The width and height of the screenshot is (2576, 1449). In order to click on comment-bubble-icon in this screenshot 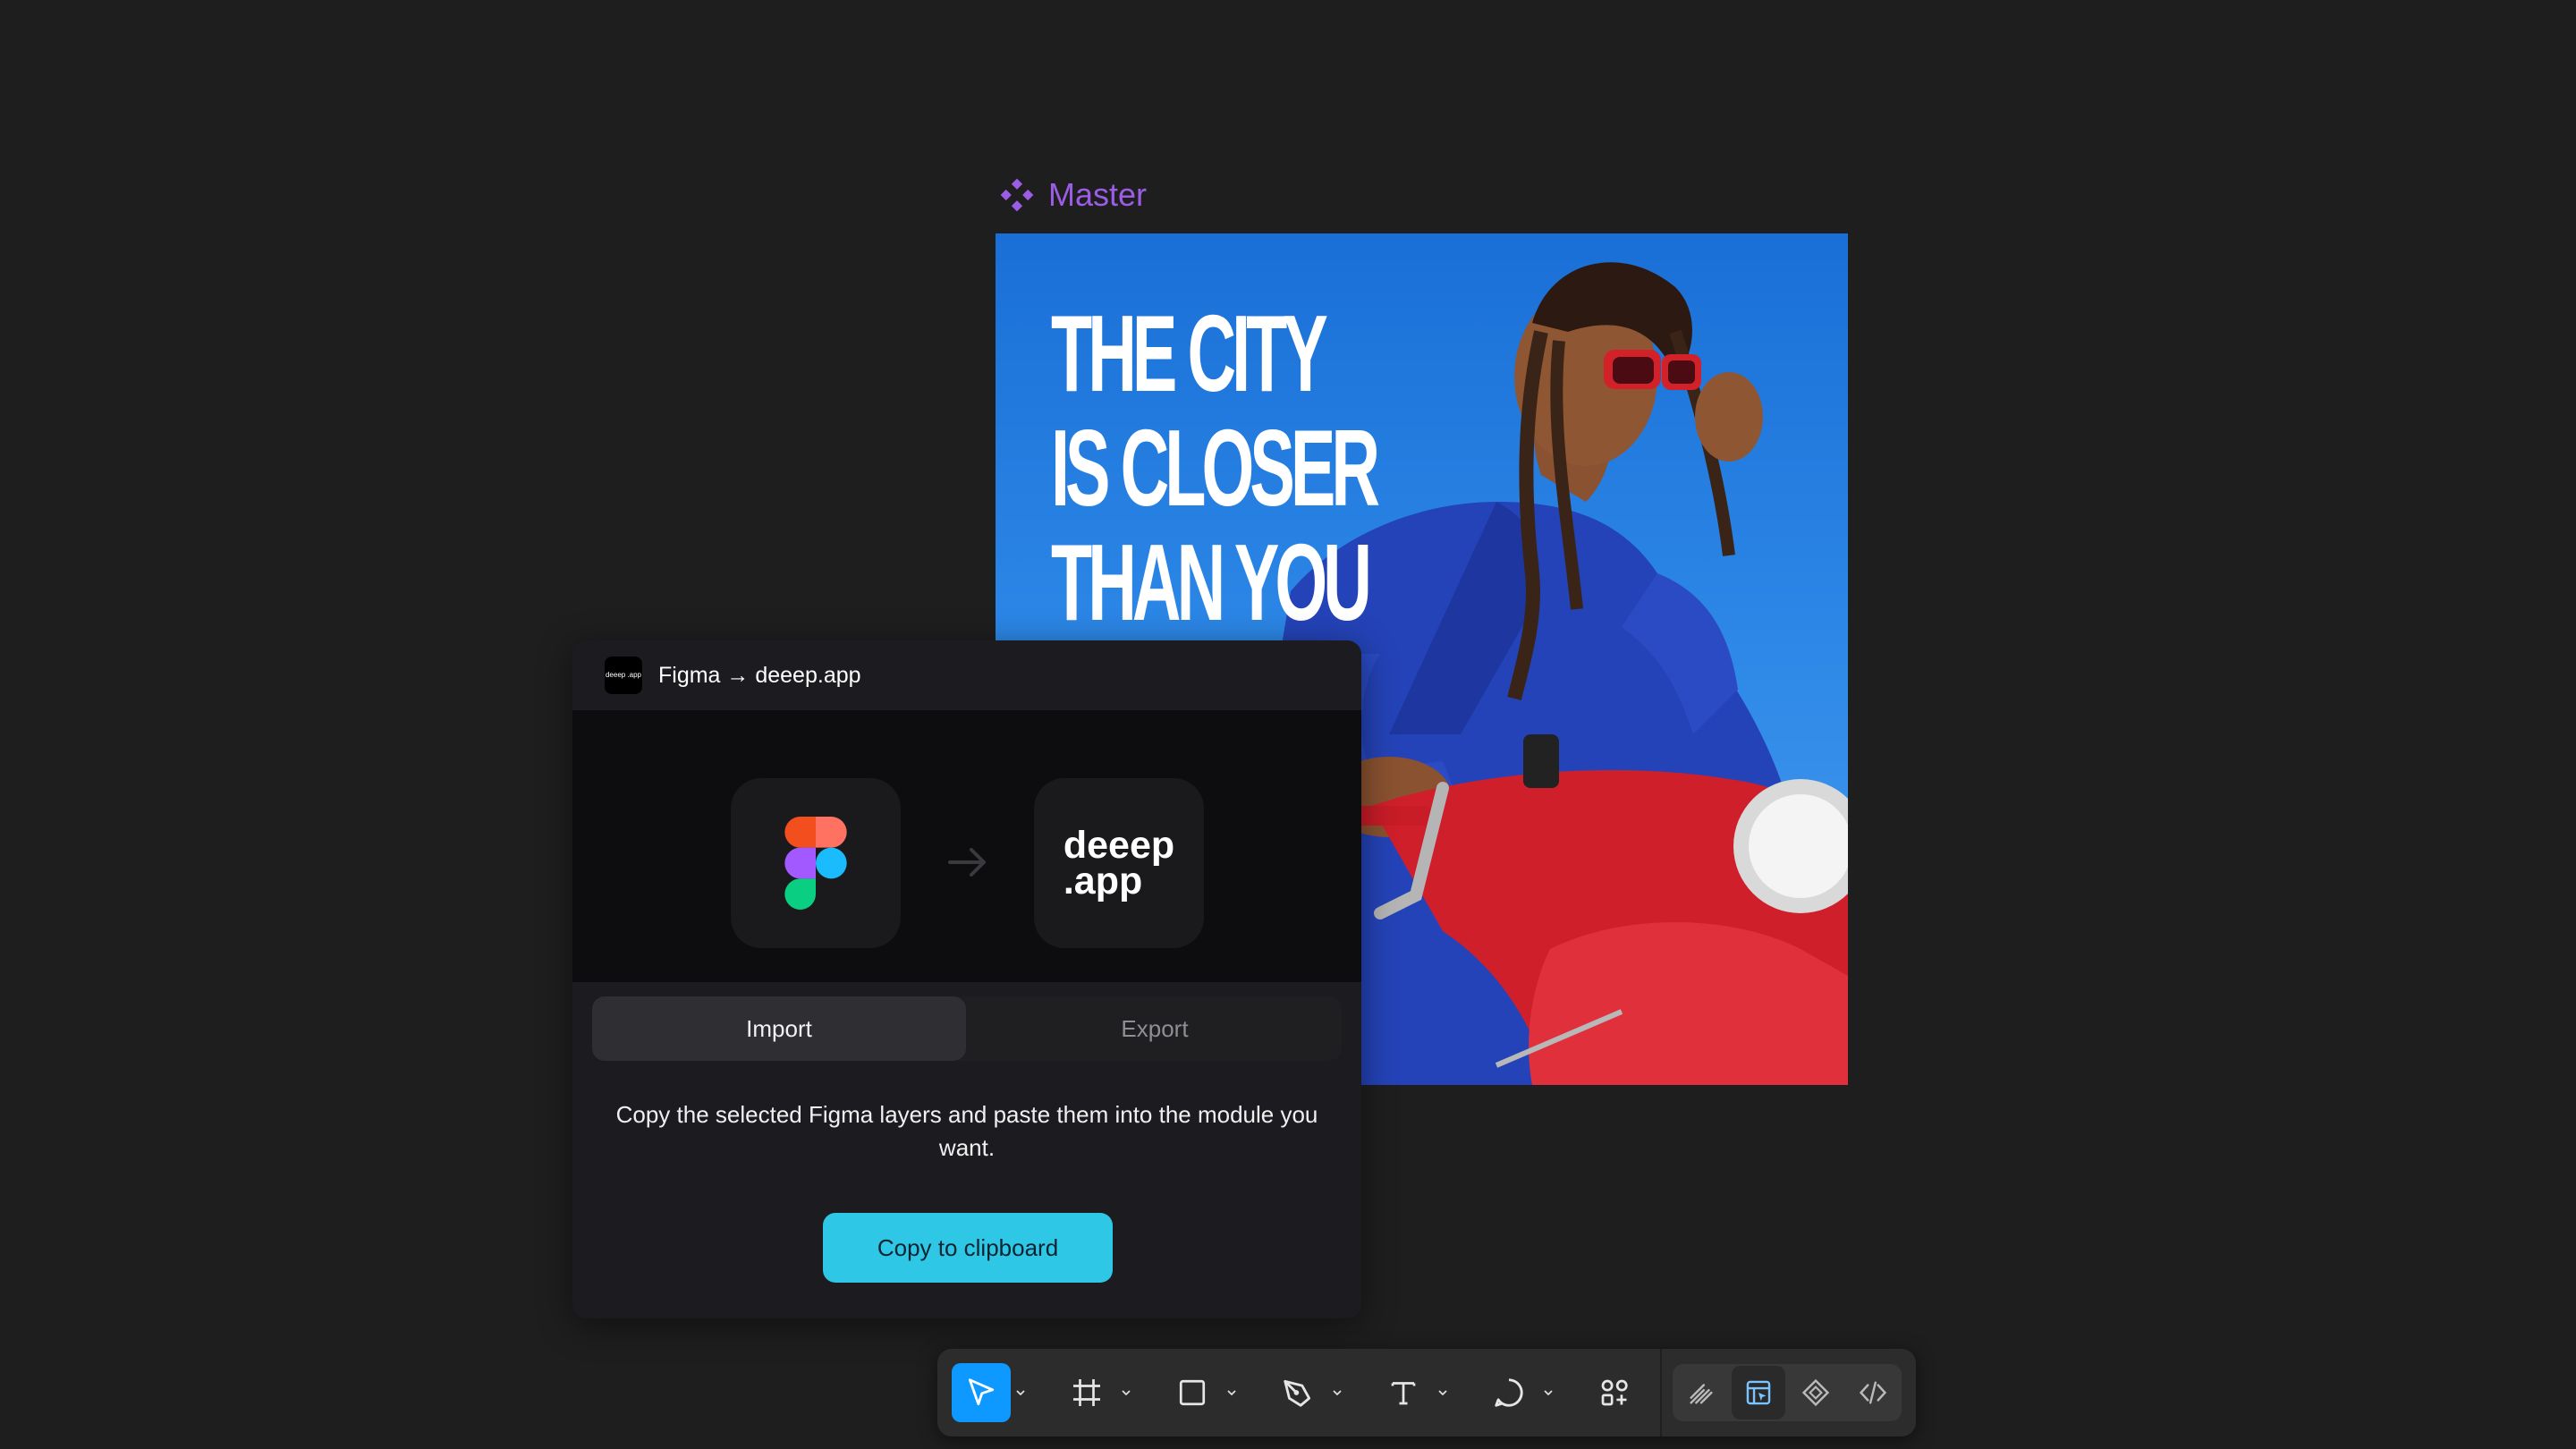, I will do `click(1509, 1392)`.